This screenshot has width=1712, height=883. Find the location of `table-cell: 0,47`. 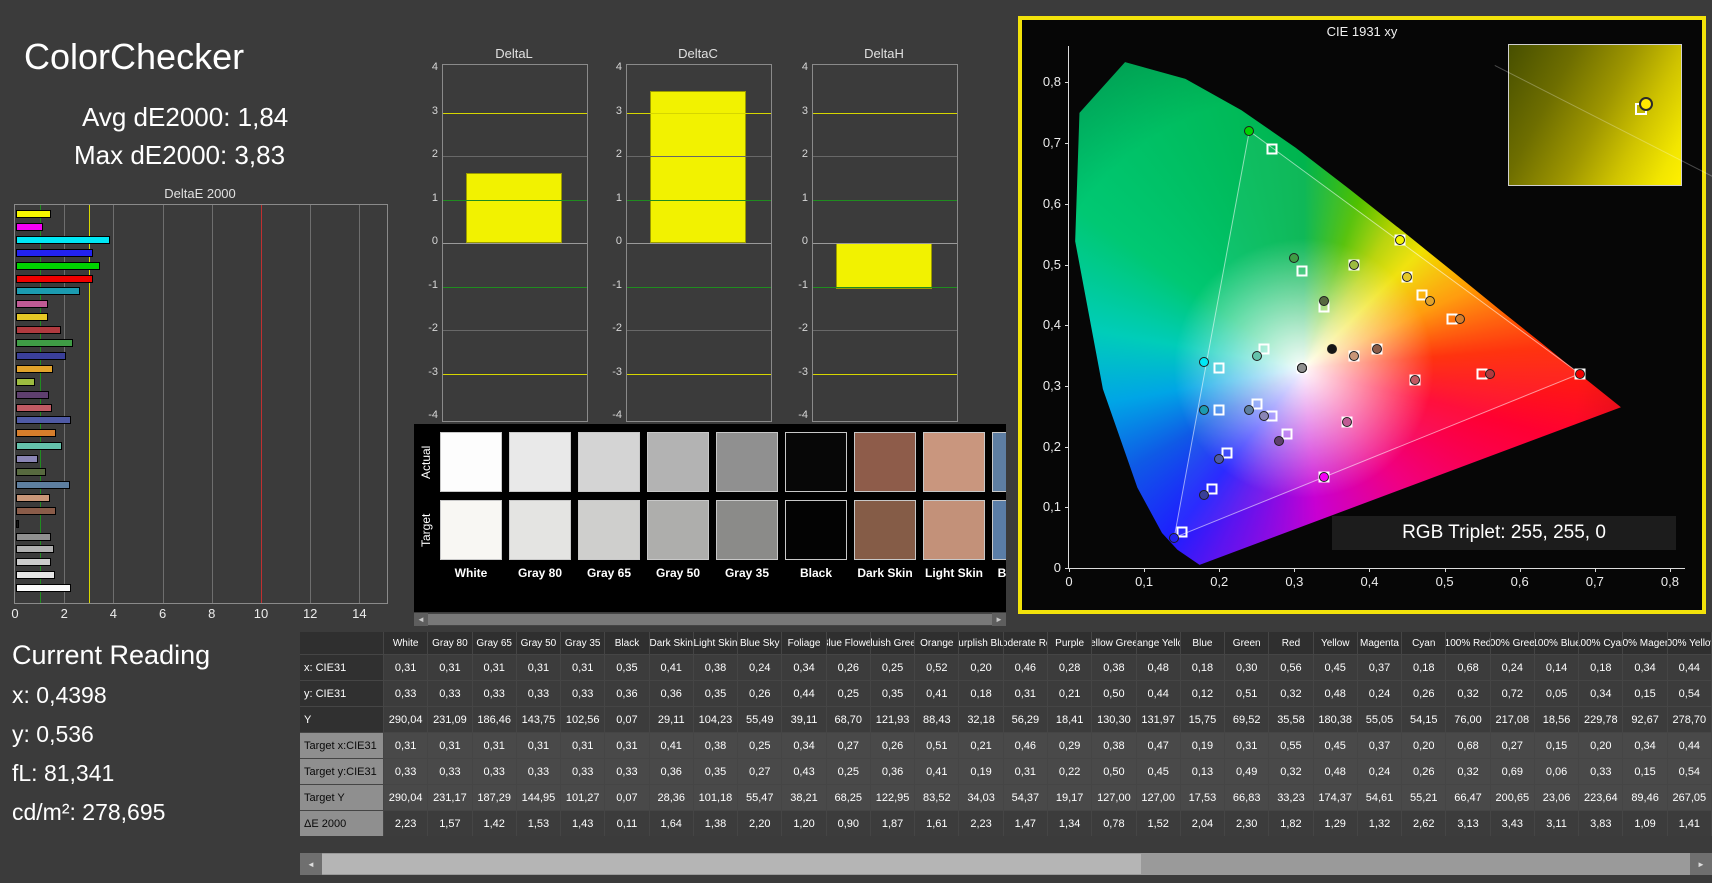

table-cell: 0,47 is located at coordinates (1158, 745).